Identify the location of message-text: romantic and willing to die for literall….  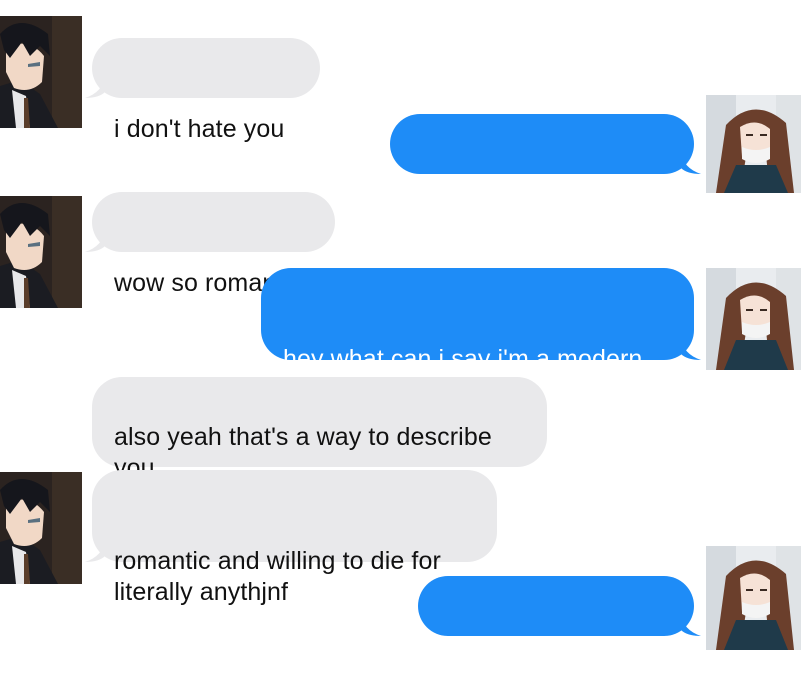
(277, 576).